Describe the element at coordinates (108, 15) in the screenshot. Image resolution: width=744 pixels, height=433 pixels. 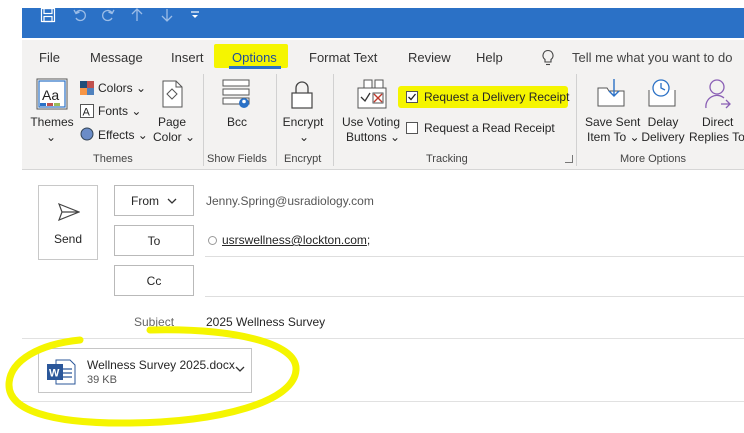
I see `redo-icon` at that location.